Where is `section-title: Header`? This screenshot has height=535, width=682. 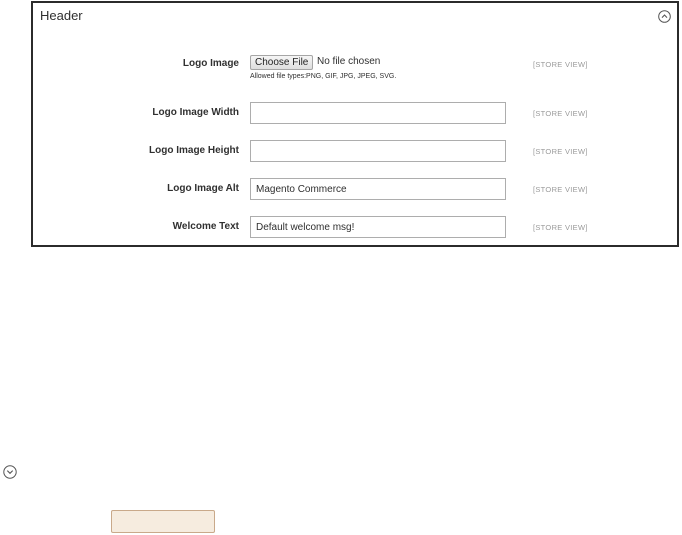
section-title: Header is located at coordinates (61, 15).